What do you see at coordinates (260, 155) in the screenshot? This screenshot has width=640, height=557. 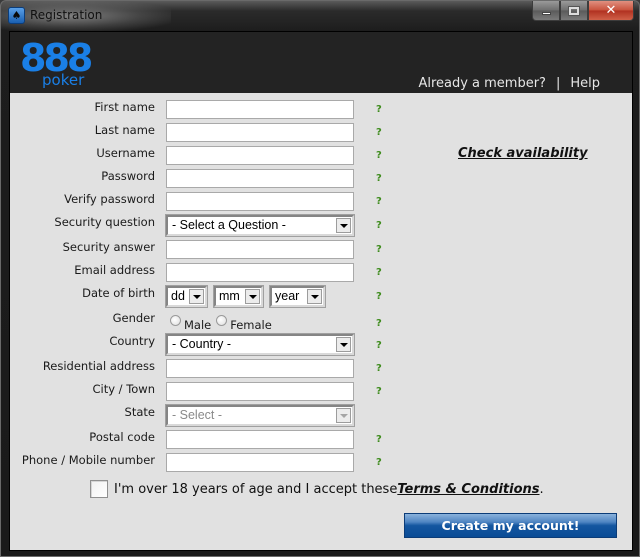 I see `username-input` at bounding box center [260, 155].